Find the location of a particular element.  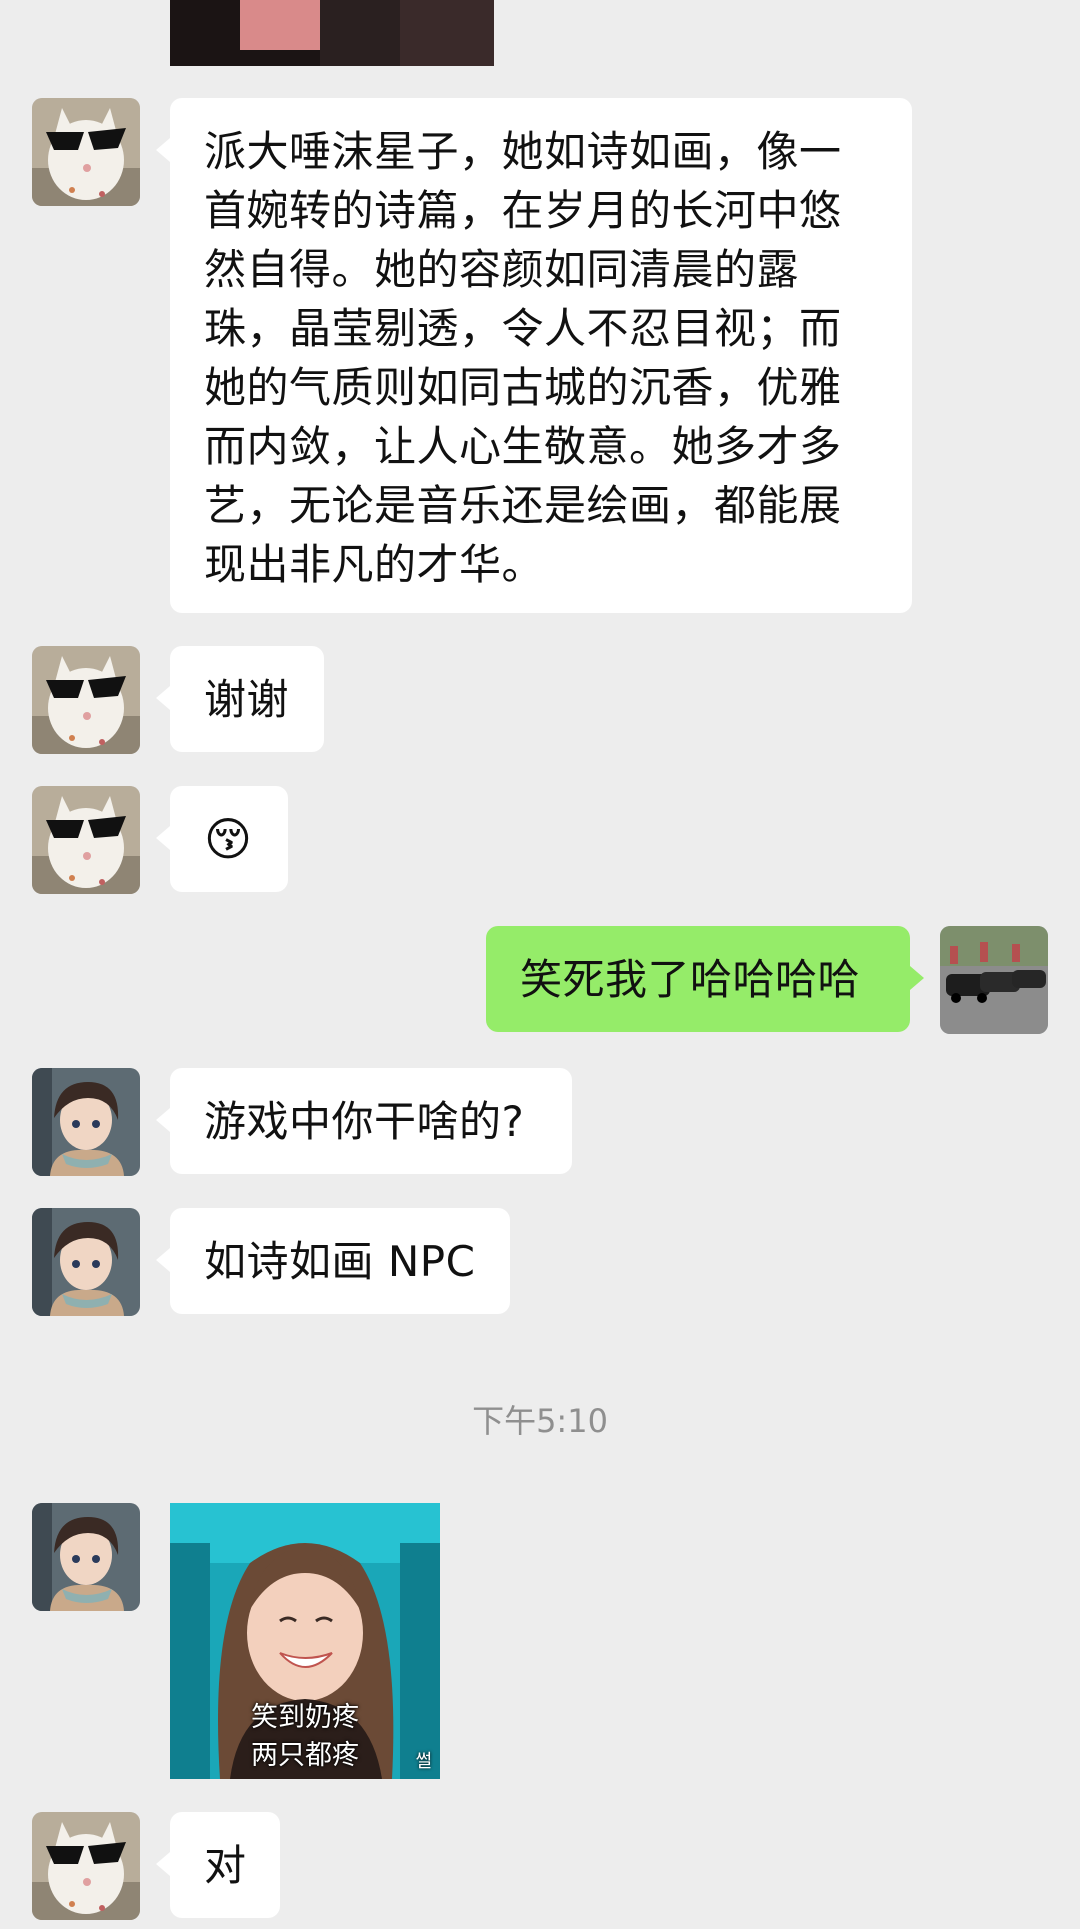

sticker-watermark: 썰 is located at coordinates (423, 1761).